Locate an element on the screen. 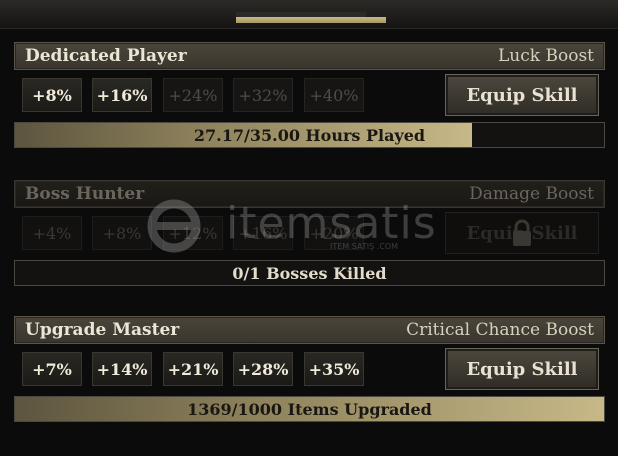 The width and height of the screenshot is (618, 456). skill-level-row: +4% +8% +12% +16% +20% Equip Skill is located at coordinates (309, 234).